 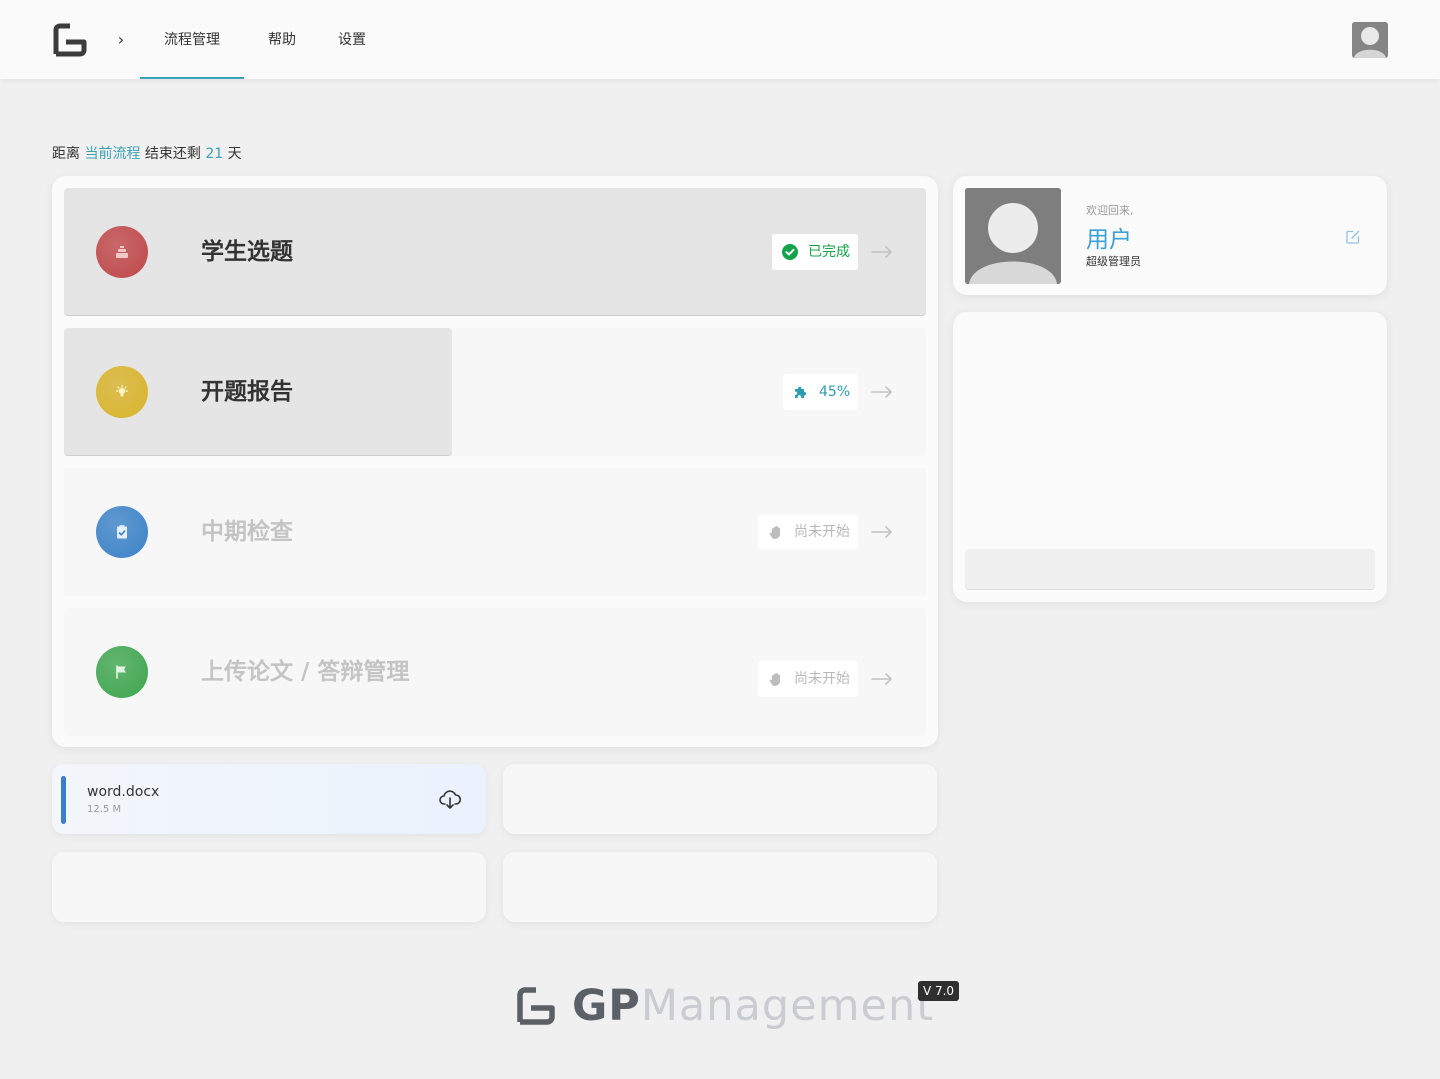 I want to click on step-status-badge: 已完成, so click(x=815, y=252).